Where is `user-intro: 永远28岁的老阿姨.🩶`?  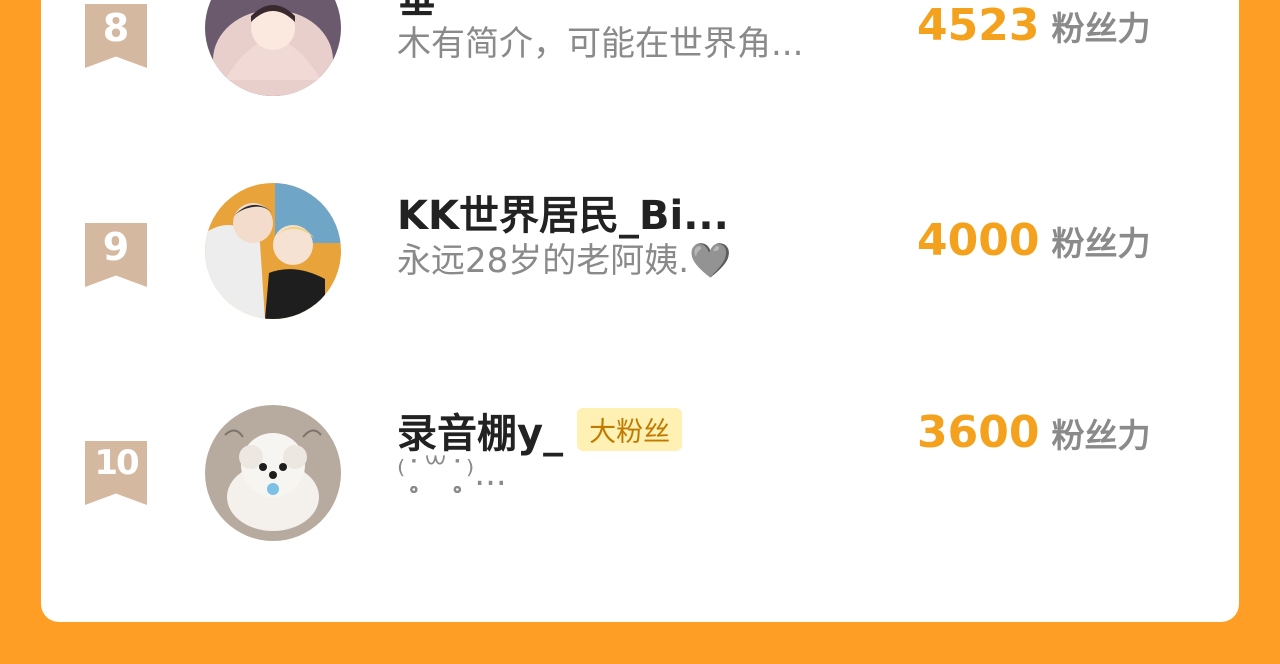
user-intro: 永远28岁的老阿姨.🩶 is located at coordinates (564, 261).